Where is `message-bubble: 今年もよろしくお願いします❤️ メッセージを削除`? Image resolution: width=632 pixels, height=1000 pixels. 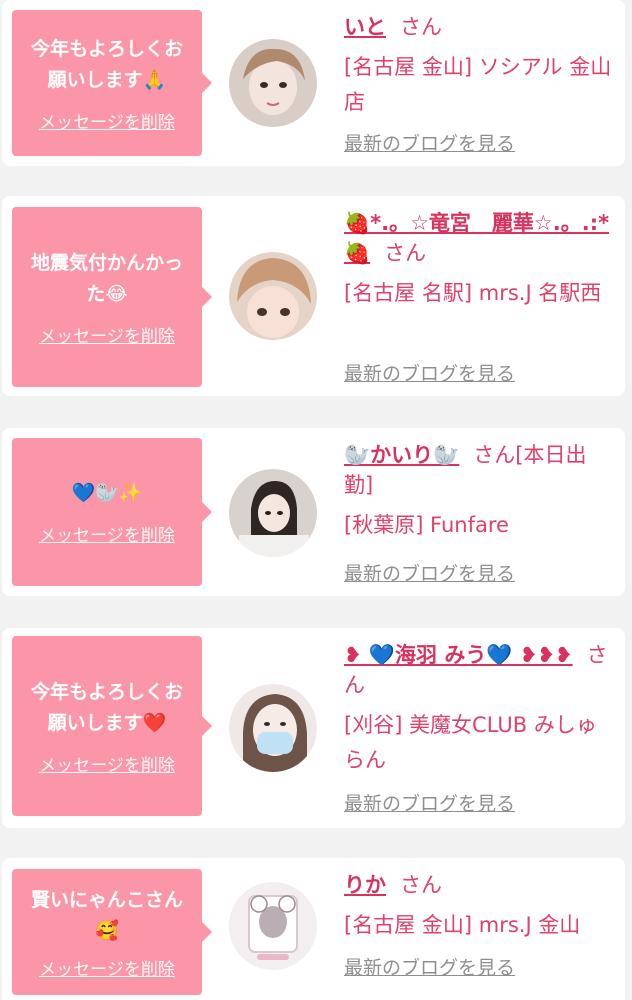
message-bubble: 今年もよろしくお願いします❤️ メッセージを削除 is located at coordinates (112, 726).